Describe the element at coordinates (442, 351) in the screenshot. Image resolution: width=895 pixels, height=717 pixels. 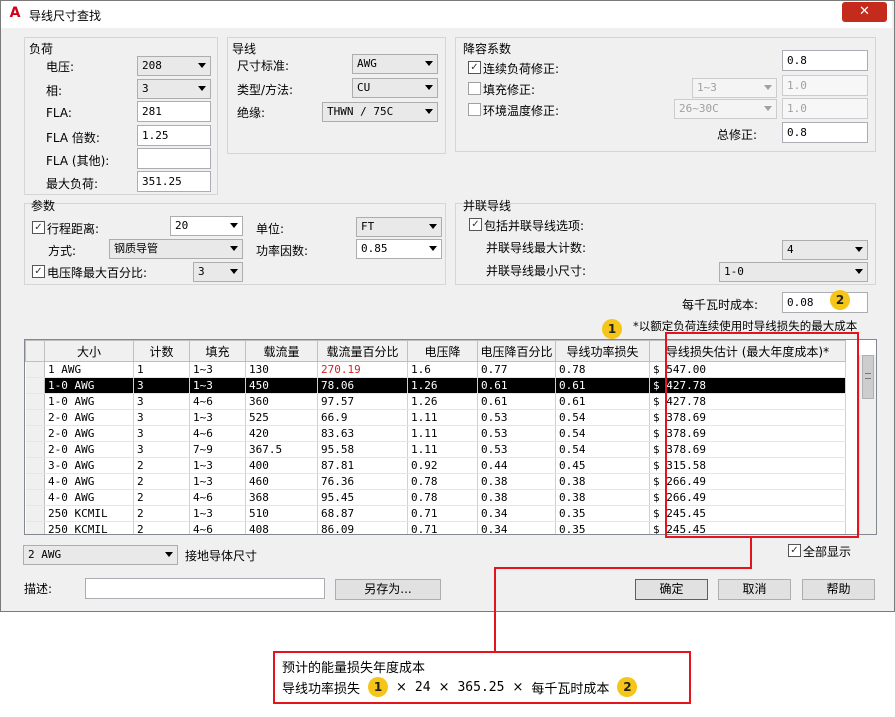
I see `column-header: 电压降` at that location.